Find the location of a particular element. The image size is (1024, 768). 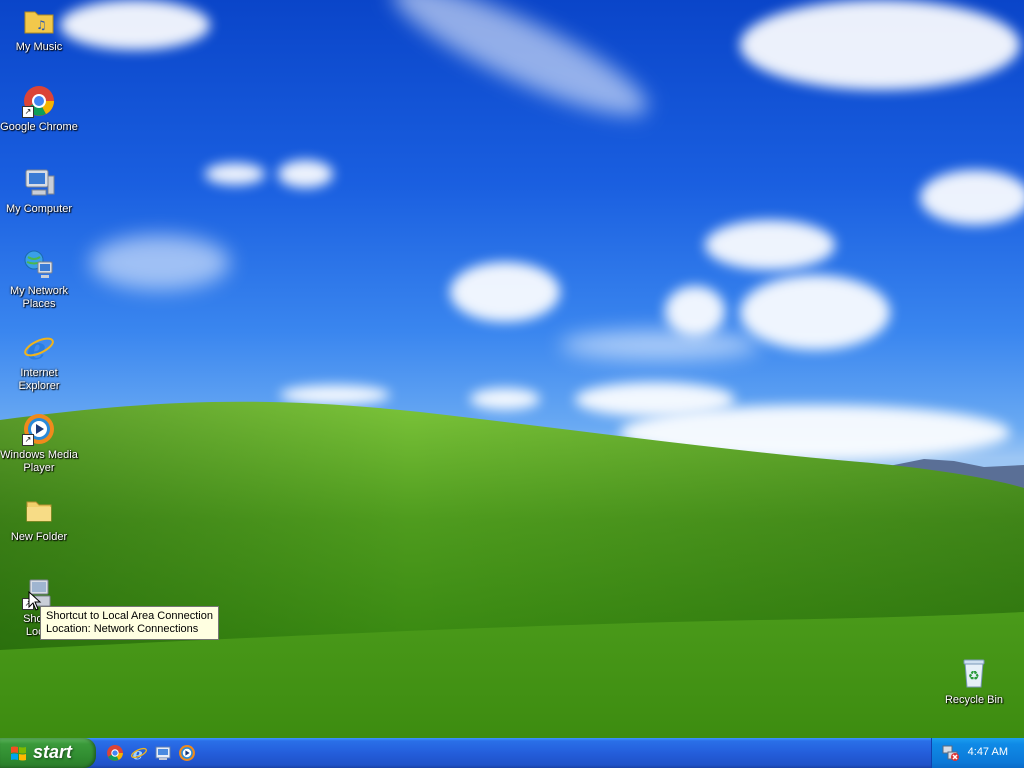

computer-icon is located at coordinates (39, 183).